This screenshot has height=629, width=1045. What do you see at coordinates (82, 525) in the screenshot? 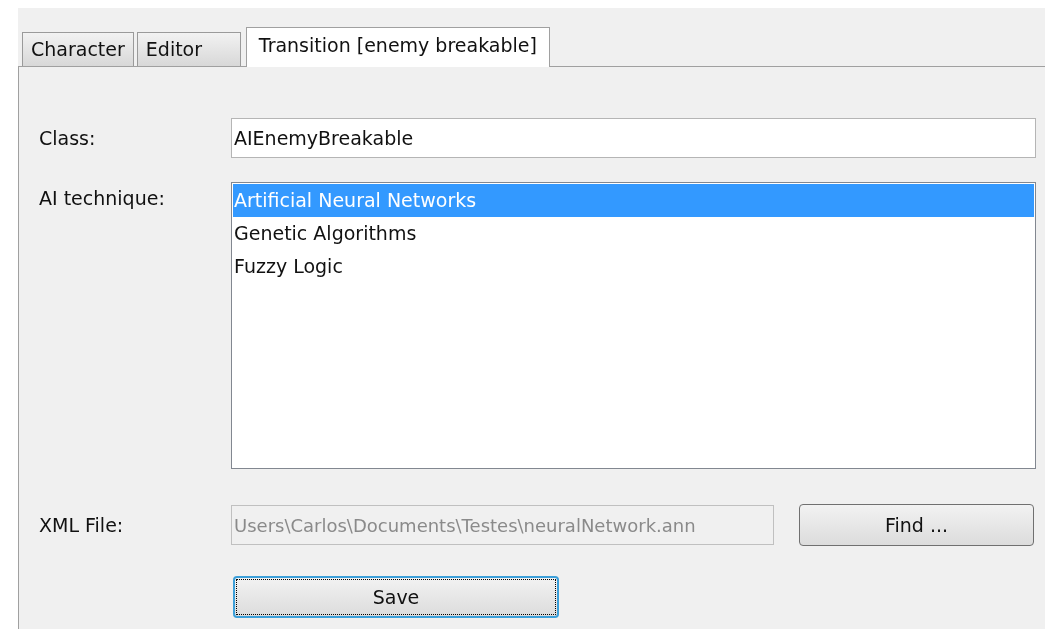
I see `field-label: XML File:` at bounding box center [82, 525].